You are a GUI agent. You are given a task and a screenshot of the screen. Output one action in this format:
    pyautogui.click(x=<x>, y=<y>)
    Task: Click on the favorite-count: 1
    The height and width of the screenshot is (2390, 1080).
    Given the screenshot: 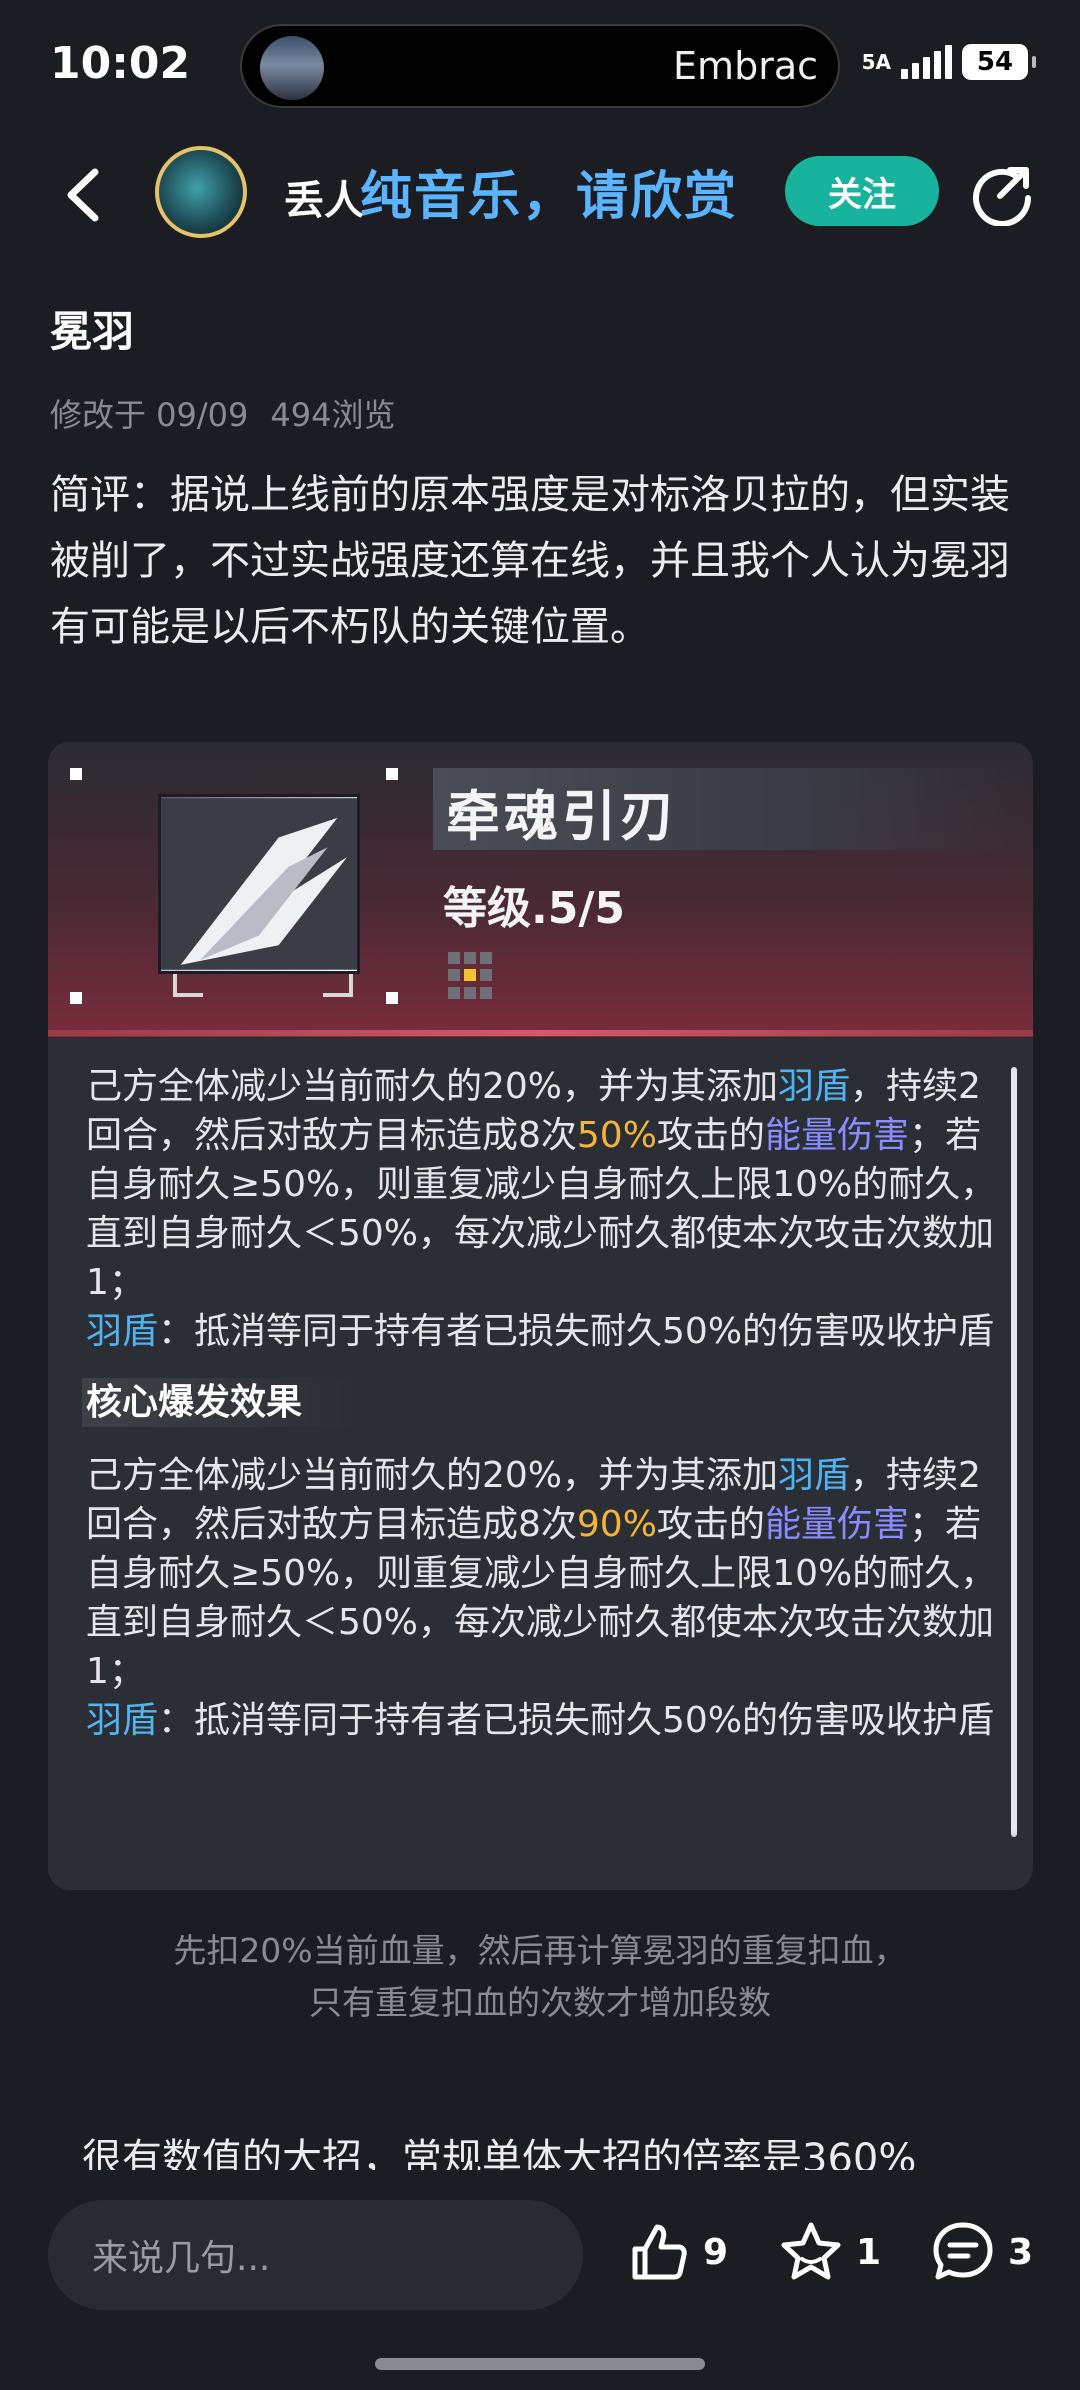 What is the action you would take?
    pyautogui.click(x=869, y=2252)
    